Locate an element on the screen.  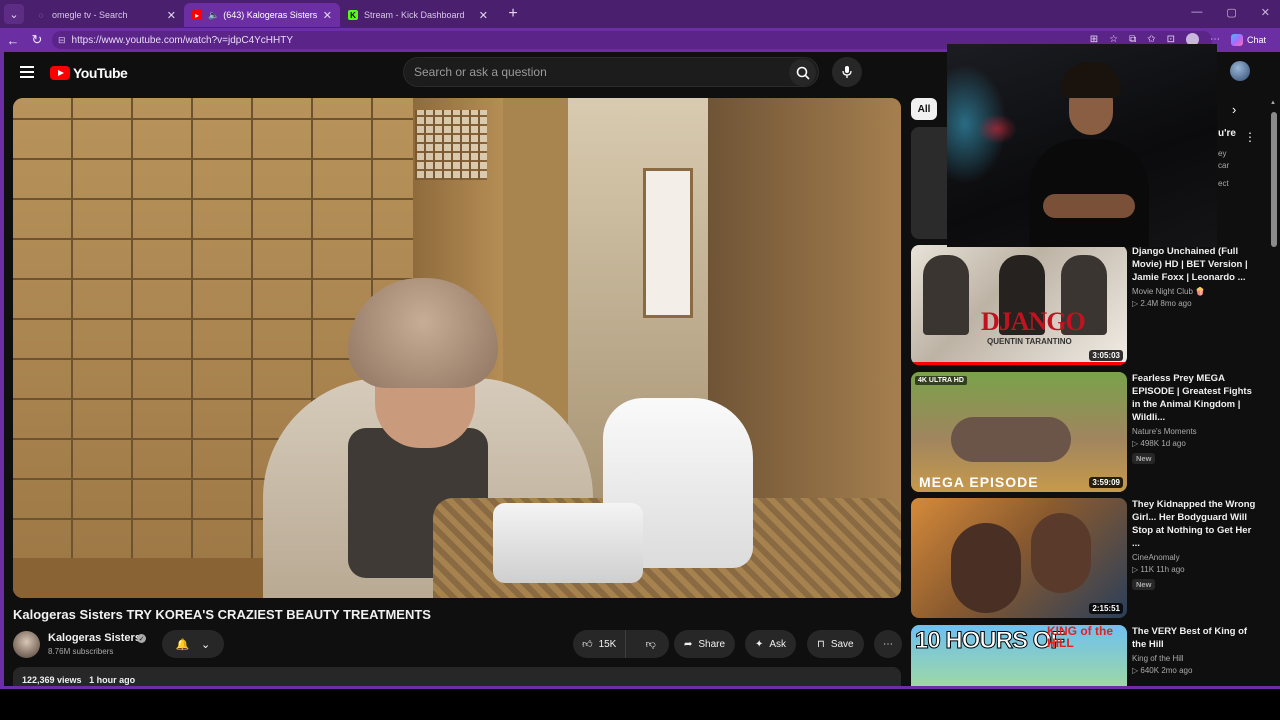
thumbnail-figure is located at coordinates (946, 295).